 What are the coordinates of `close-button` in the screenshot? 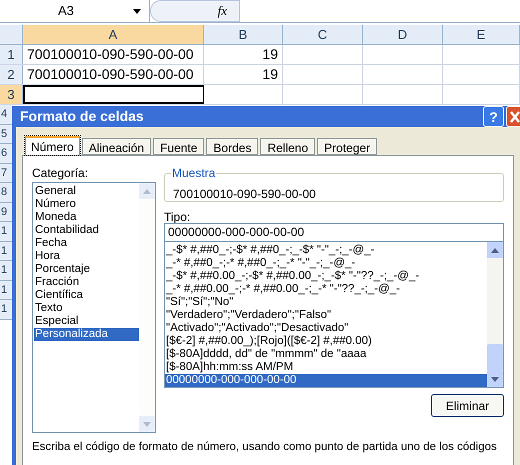 It's located at (513, 116).